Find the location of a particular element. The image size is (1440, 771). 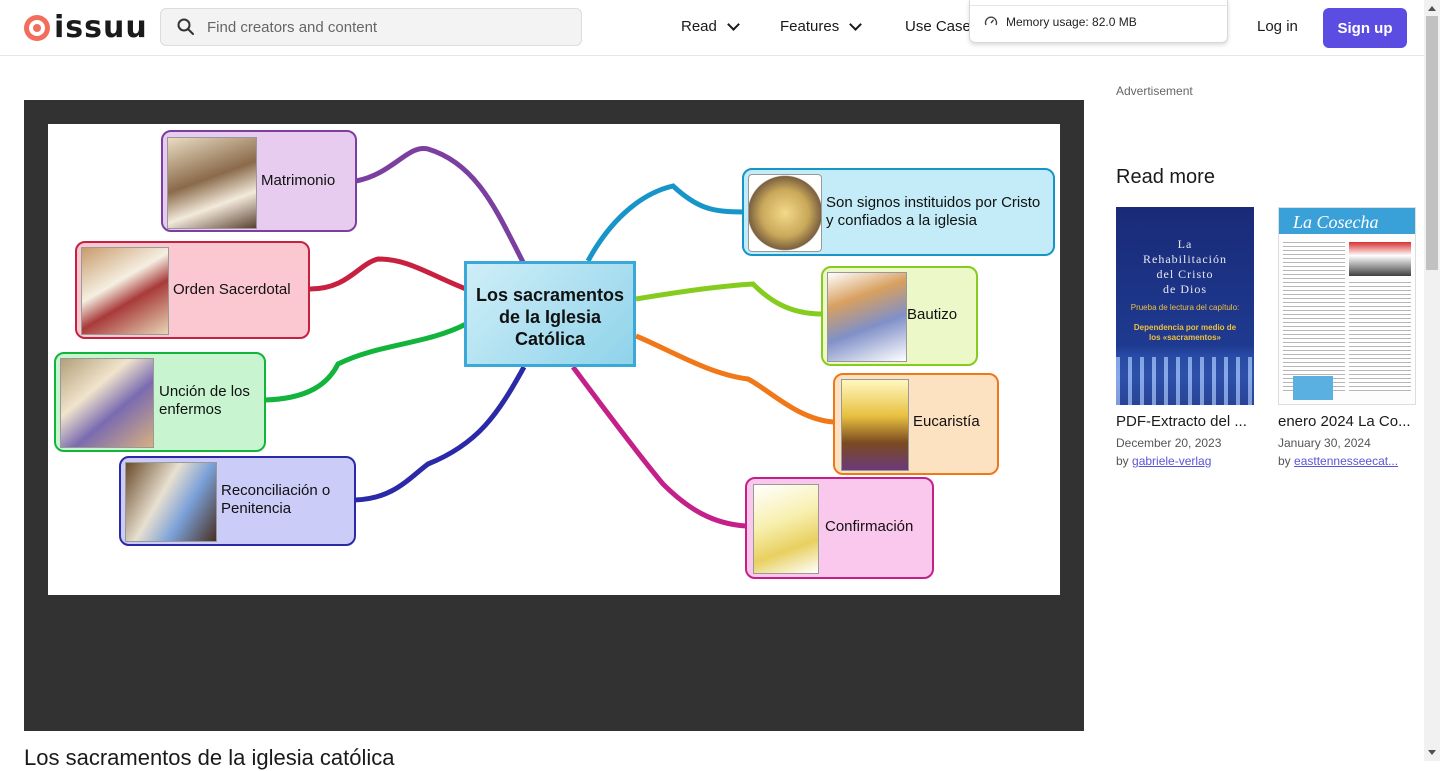

node-bautizo: Bautizo is located at coordinates (899, 316).